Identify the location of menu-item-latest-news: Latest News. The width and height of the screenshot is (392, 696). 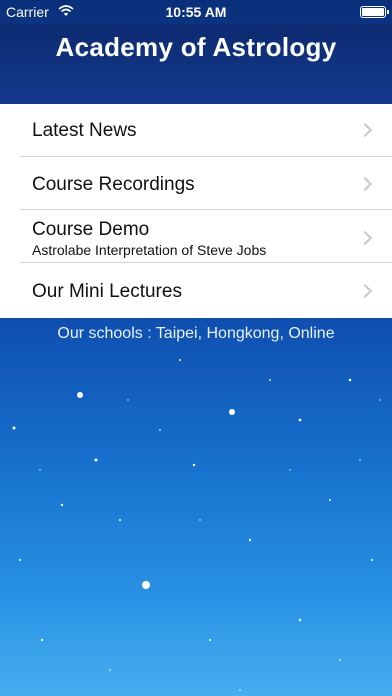
(206, 130).